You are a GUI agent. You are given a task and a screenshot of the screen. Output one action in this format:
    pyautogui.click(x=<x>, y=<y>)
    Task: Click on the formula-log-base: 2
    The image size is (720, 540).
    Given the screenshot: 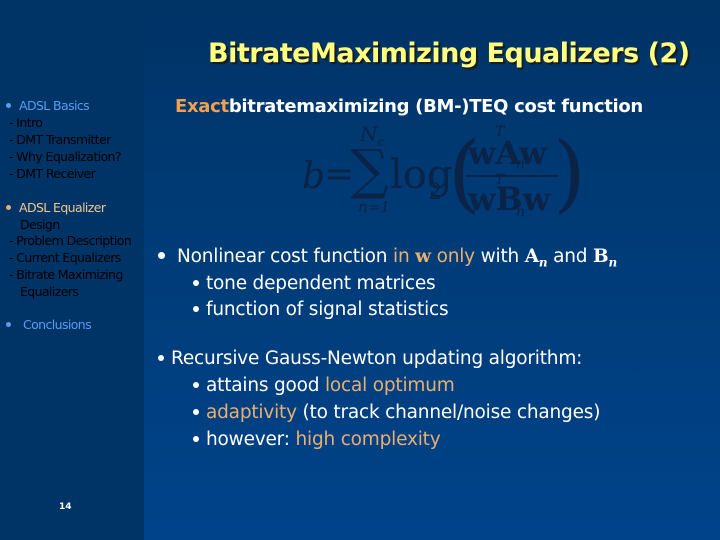 What is the action you would take?
    pyautogui.click(x=435, y=192)
    